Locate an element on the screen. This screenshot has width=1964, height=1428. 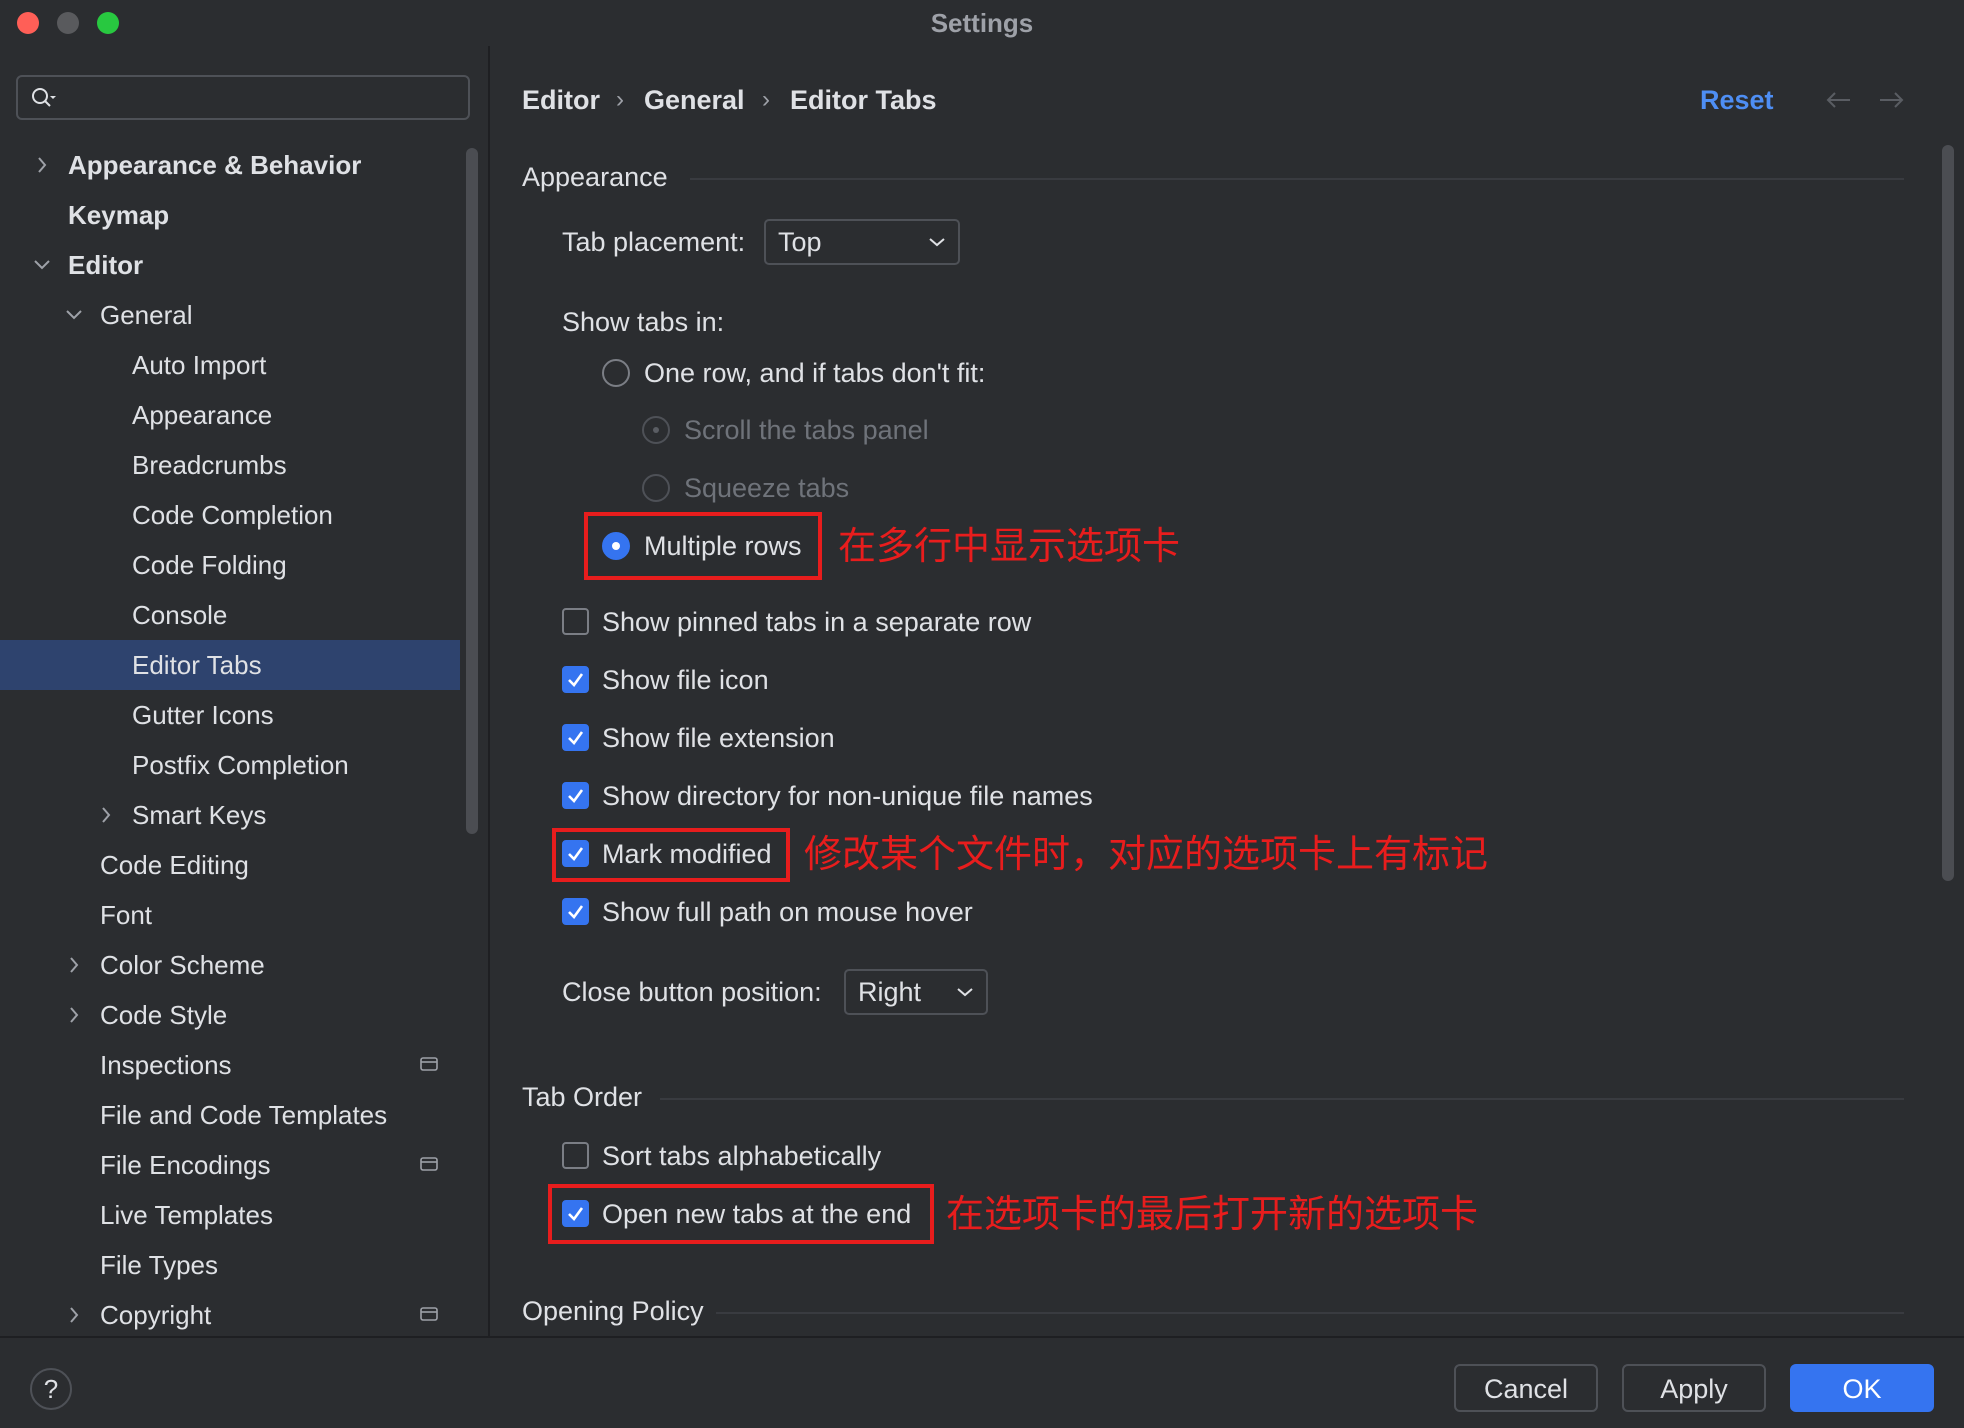
close-button-position-select: Right is located at coordinates (916, 992).